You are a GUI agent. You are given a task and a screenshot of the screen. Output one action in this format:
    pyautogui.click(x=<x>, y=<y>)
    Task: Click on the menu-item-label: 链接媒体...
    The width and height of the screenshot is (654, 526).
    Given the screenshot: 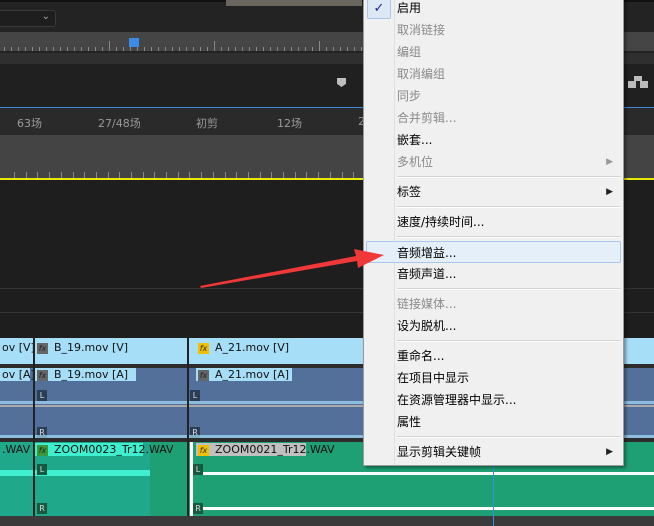 What is the action you would take?
    pyautogui.click(x=427, y=304)
    